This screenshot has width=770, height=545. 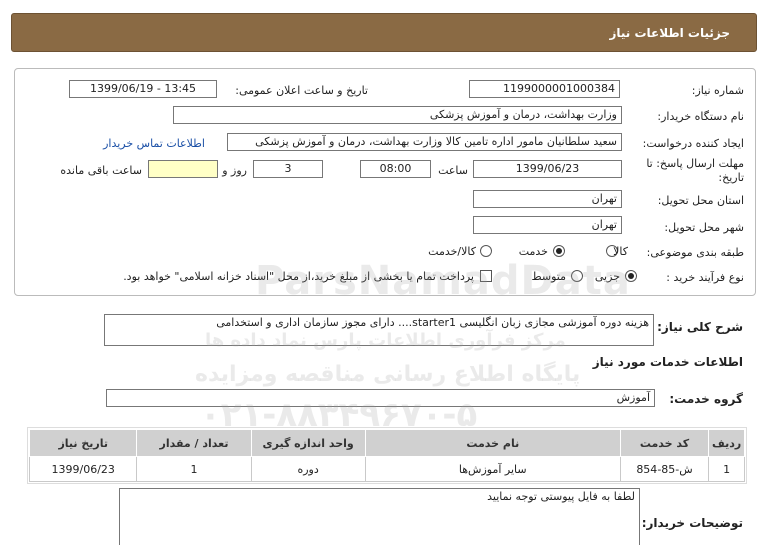 I want to click on watermark-line-2: پایگاه اطلاع رسانی مناقصه ومزایده, so click(x=388, y=374).